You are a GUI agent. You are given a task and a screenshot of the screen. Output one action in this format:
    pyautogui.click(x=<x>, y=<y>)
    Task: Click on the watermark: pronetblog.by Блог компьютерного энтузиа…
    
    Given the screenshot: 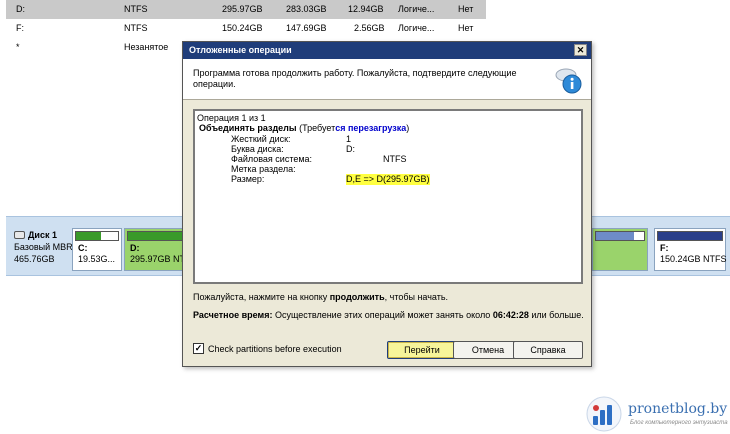 What is the action you would take?
    pyautogui.click(x=657, y=414)
    